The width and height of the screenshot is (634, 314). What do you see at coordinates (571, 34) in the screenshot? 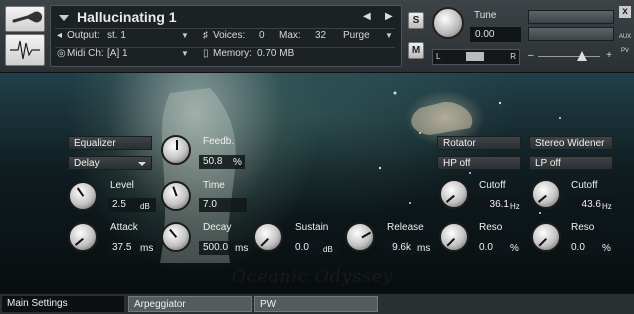
I see `level-meter-right` at bounding box center [571, 34].